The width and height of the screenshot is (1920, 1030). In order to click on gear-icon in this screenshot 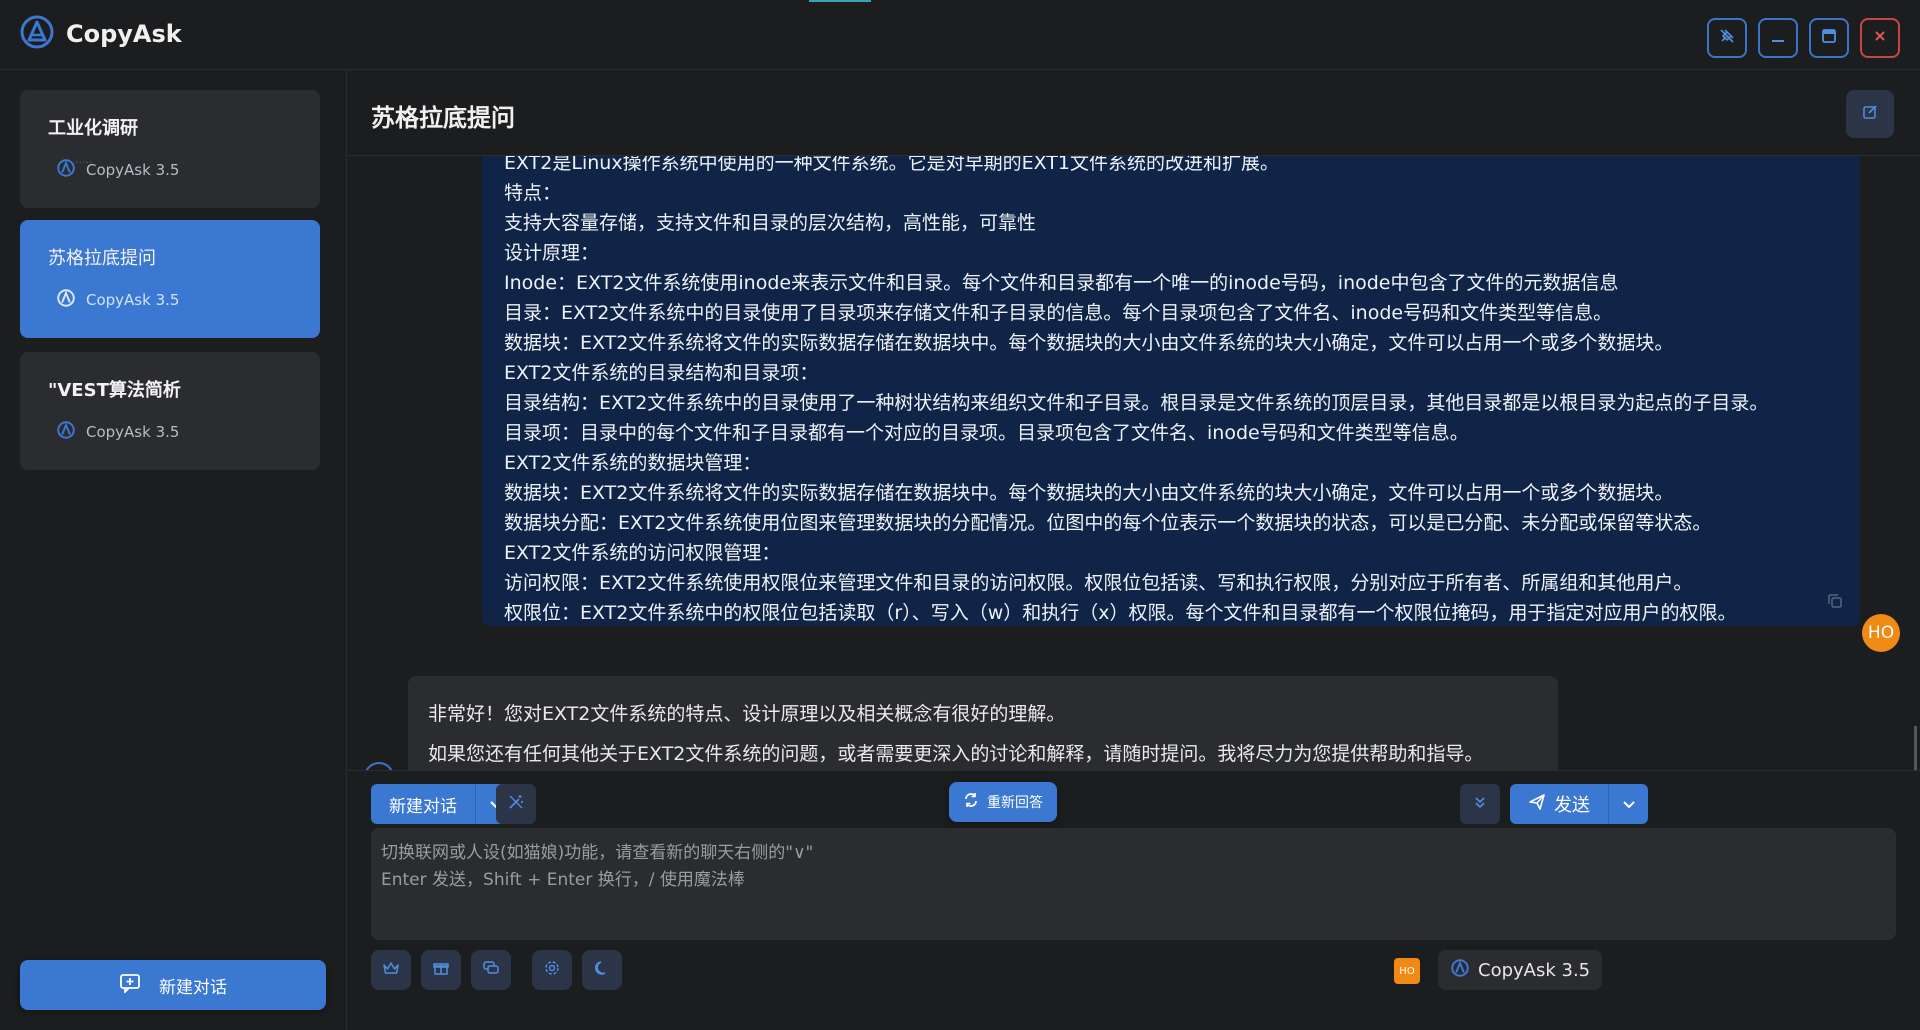, I will do `click(552, 970)`.